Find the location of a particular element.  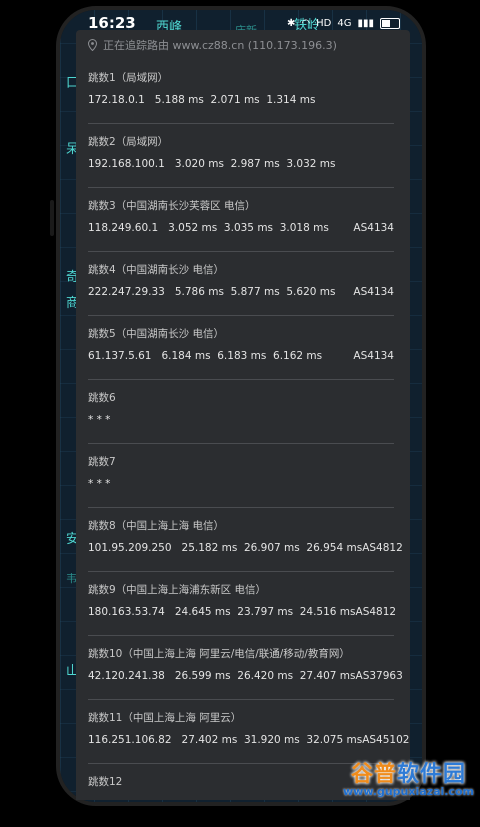

hop-title: 跳数6 is located at coordinates (102, 398).